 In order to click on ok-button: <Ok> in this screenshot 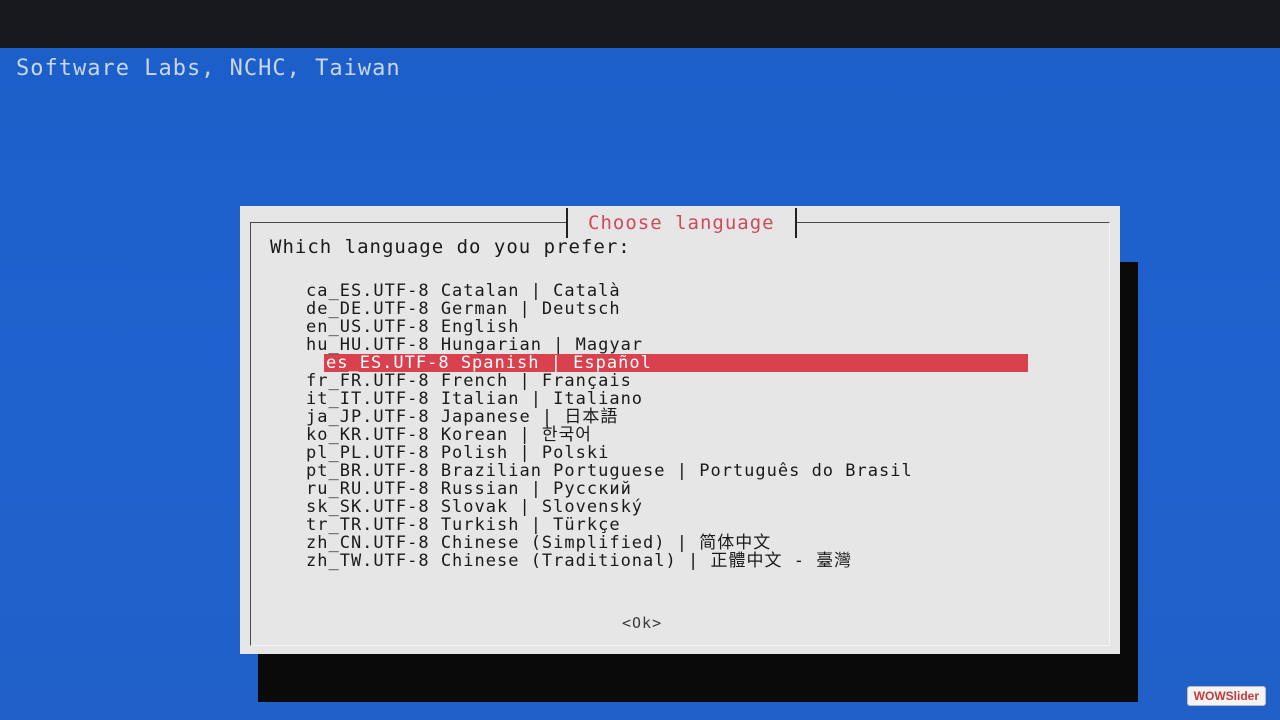, I will do `click(642, 623)`.